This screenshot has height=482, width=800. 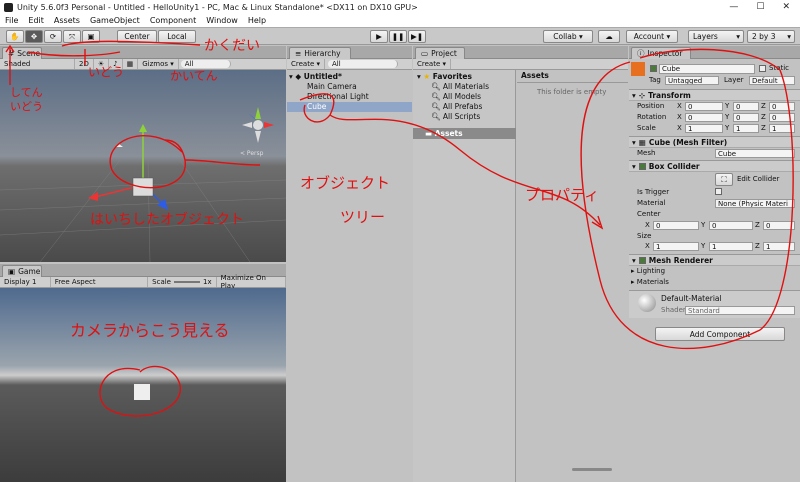 What do you see at coordinates (716, 36) in the screenshot?
I see `layers-dropdown: Layers ▾` at bounding box center [716, 36].